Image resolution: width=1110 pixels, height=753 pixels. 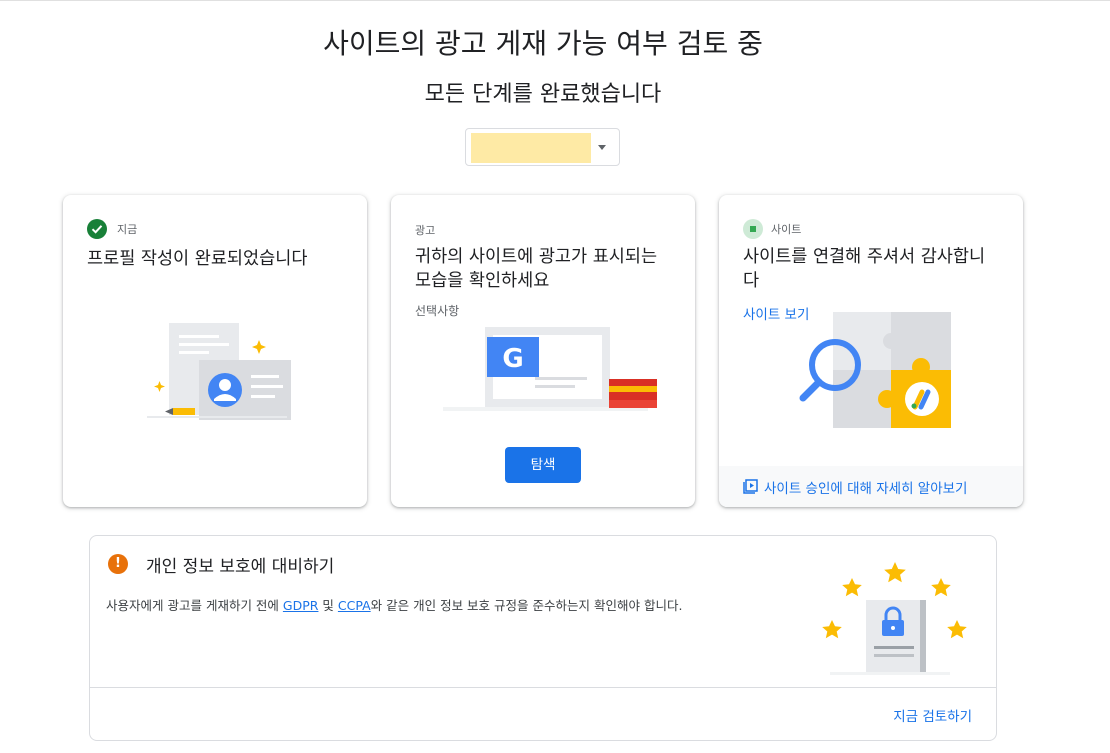 I want to click on locked-document-stars-illustration, so click(x=894, y=618).